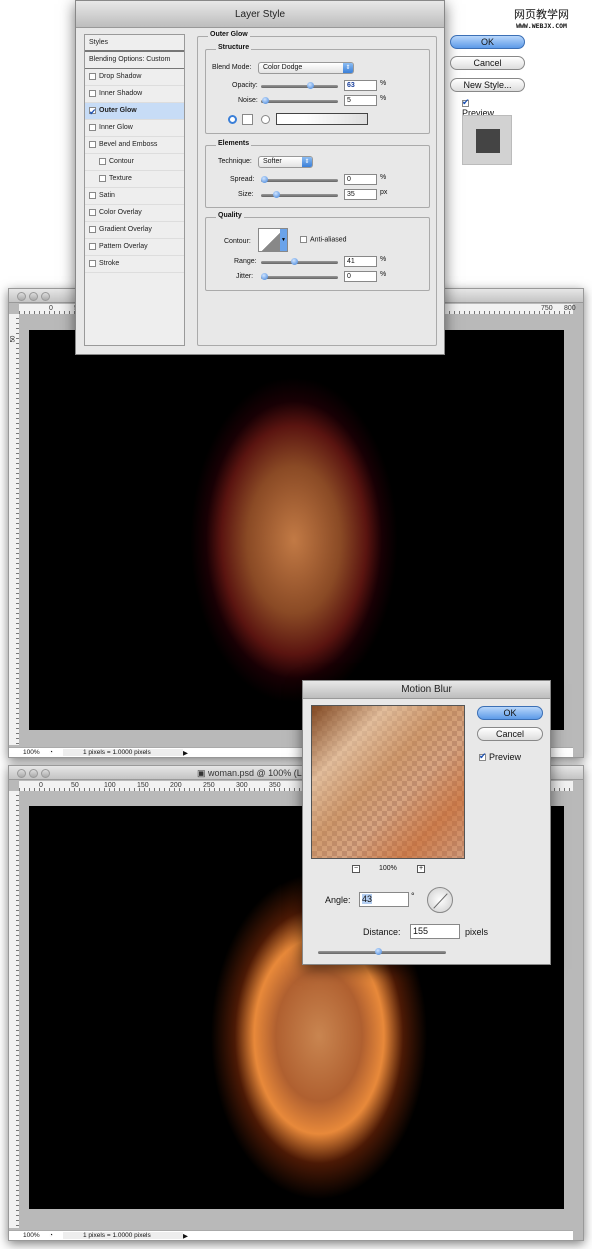 This screenshot has width=592, height=1249. I want to click on distance-input: 155, so click(435, 931).